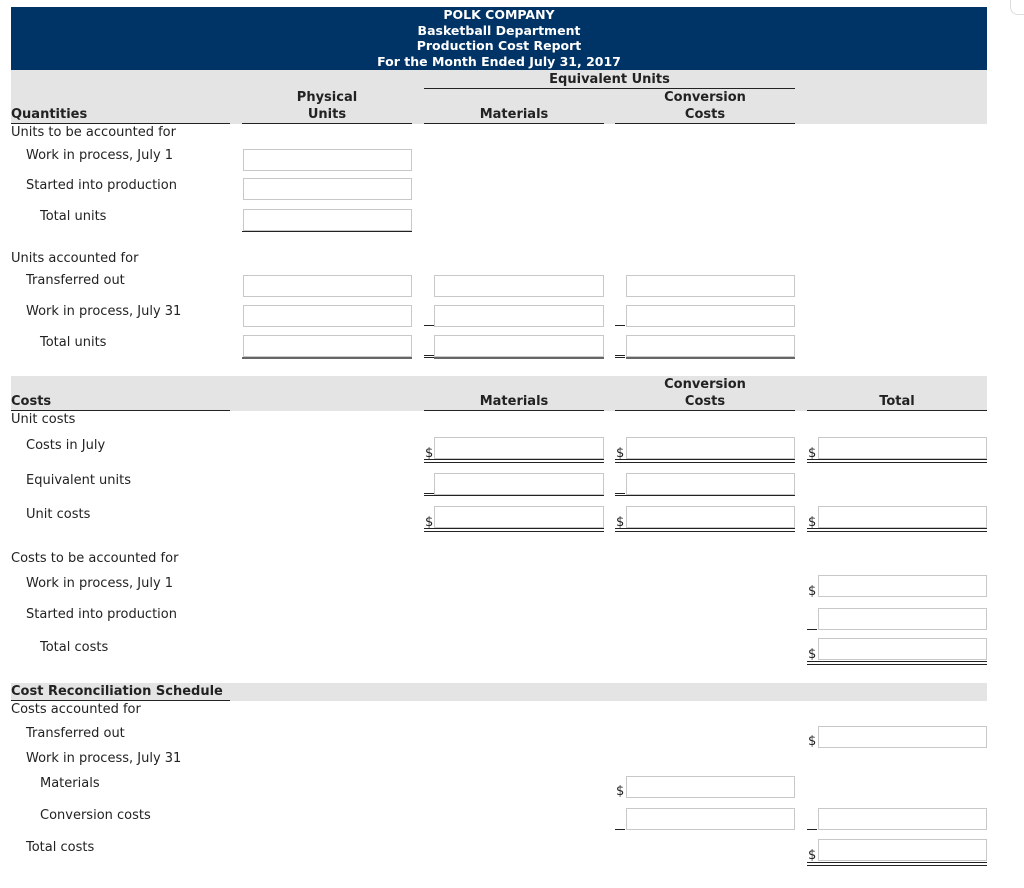 This screenshot has width=1024, height=888. What do you see at coordinates (519, 358) in the screenshot?
I see `total-units-2-materials-rule` at bounding box center [519, 358].